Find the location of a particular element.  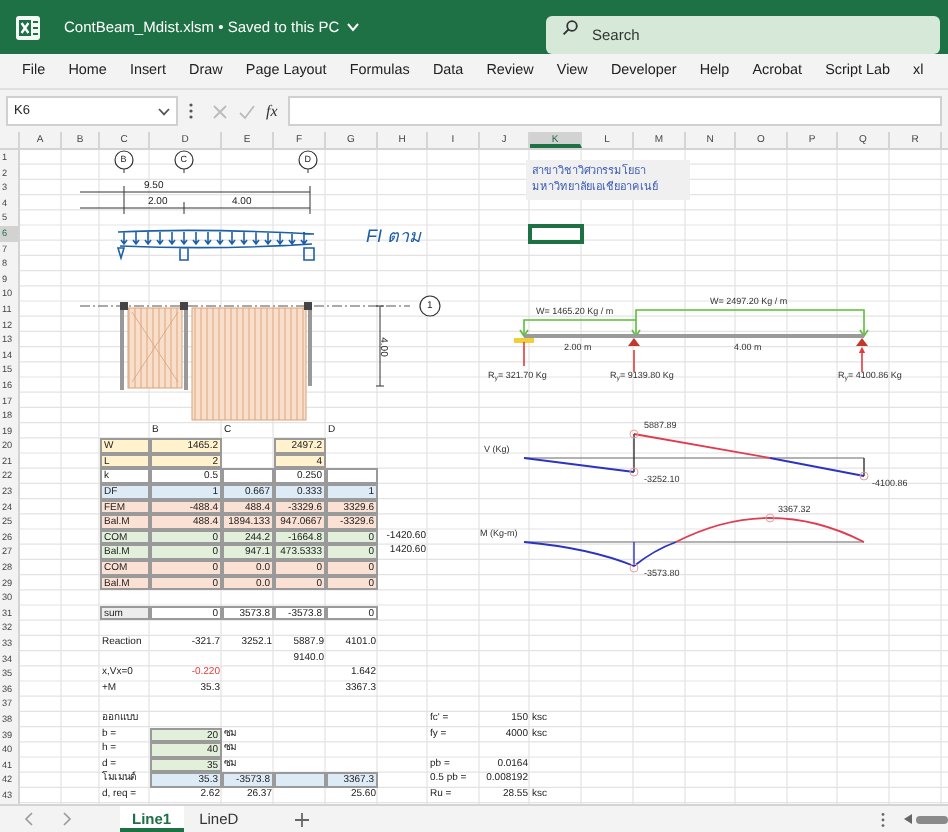

chevron-left-icon is located at coordinates (29, 819).